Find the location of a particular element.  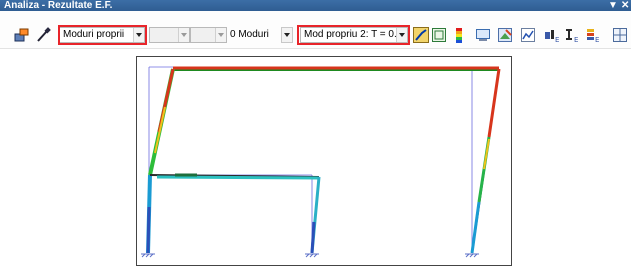

window-layout-icon is located at coordinates (620, 35).